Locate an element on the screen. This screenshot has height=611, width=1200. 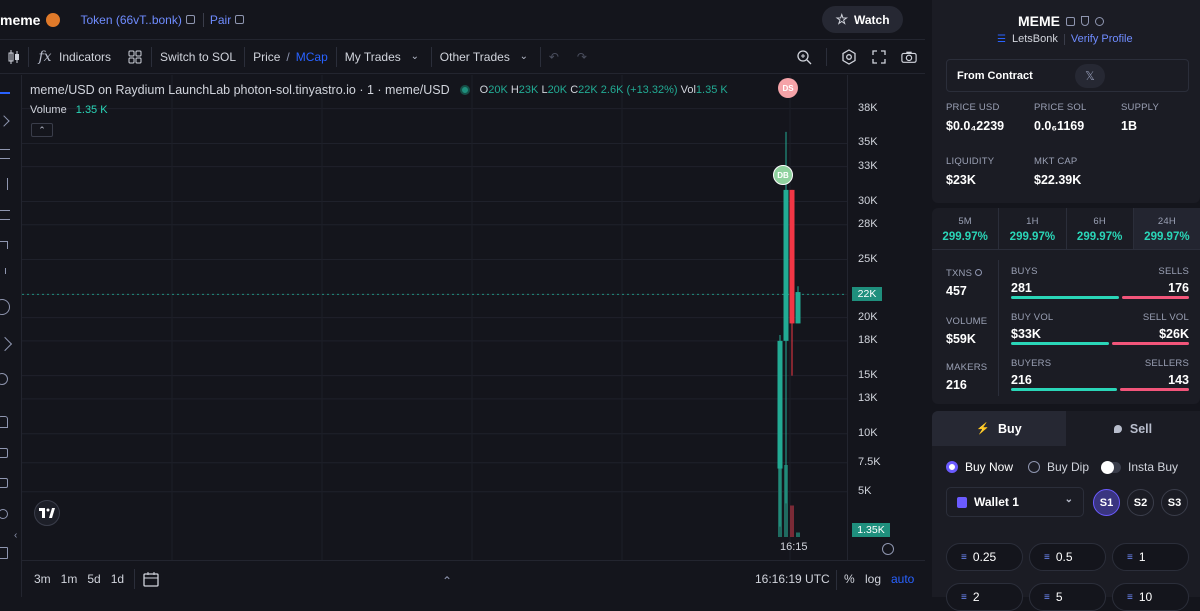
amount-button: ≡ 2 is located at coordinates (984, 597).